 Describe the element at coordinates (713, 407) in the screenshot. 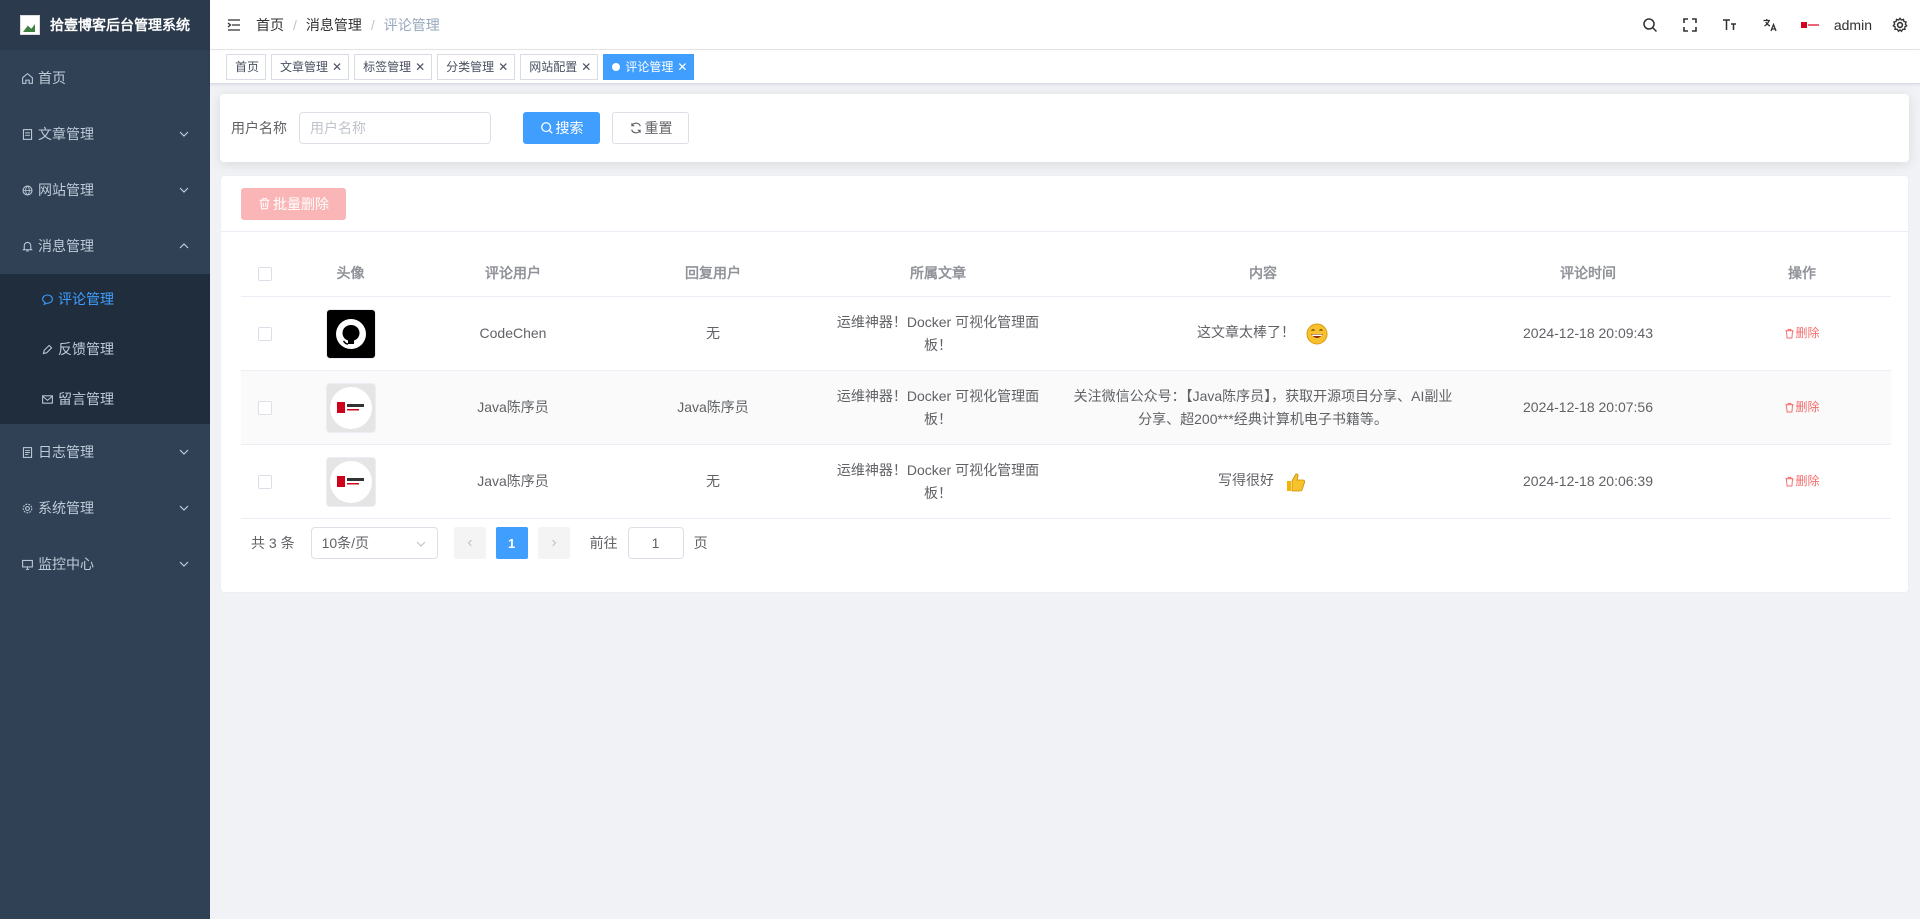

I see `reply-user: Java陈序员` at that location.